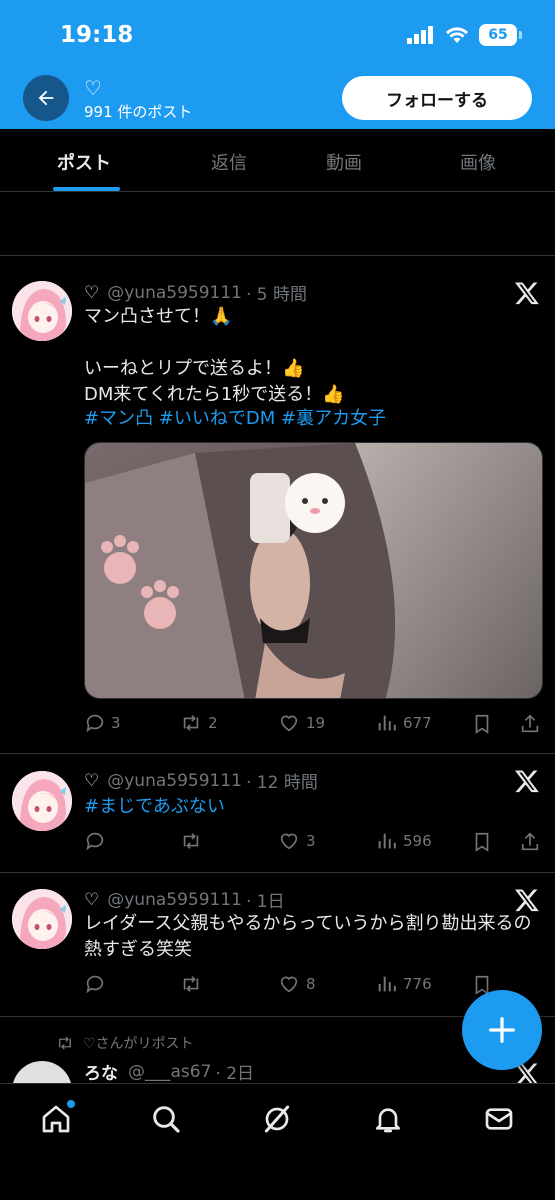 The width and height of the screenshot is (555, 1200). Describe the element at coordinates (97, 35) in the screenshot. I see `status-time: 19:18` at that location.